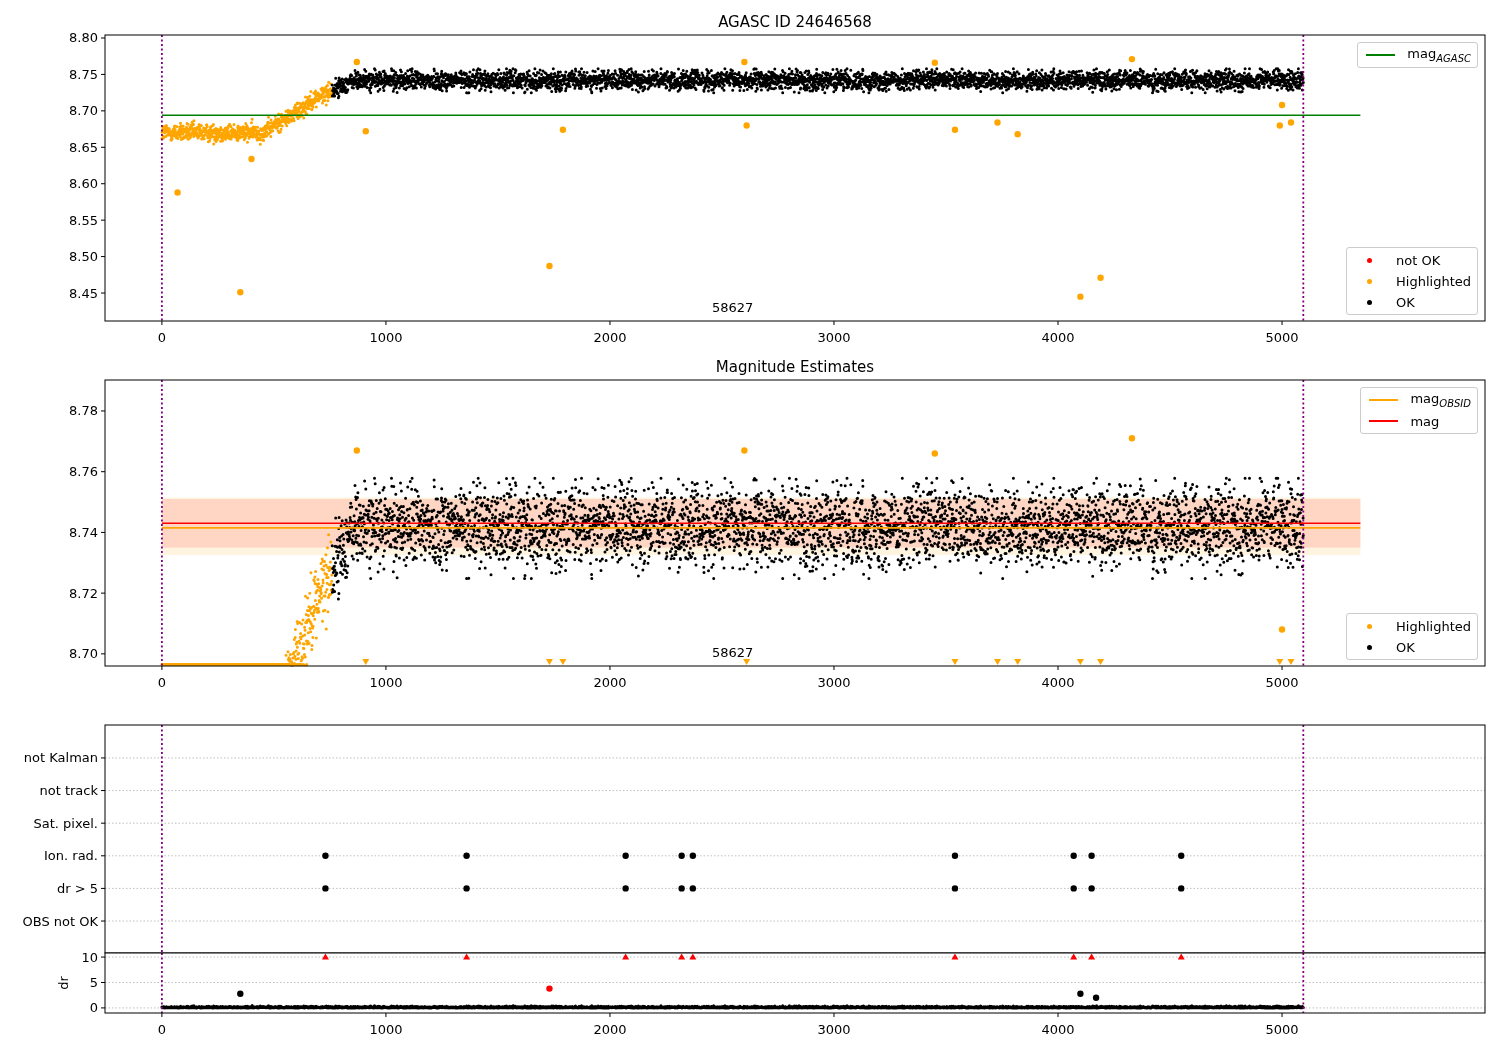 The width and height of the screenshot is (1500, 1050). What do you see at coordinates (83, 411) in the screenshot?
I see `tick-label: 8.78` at bounding box center [83, 411].